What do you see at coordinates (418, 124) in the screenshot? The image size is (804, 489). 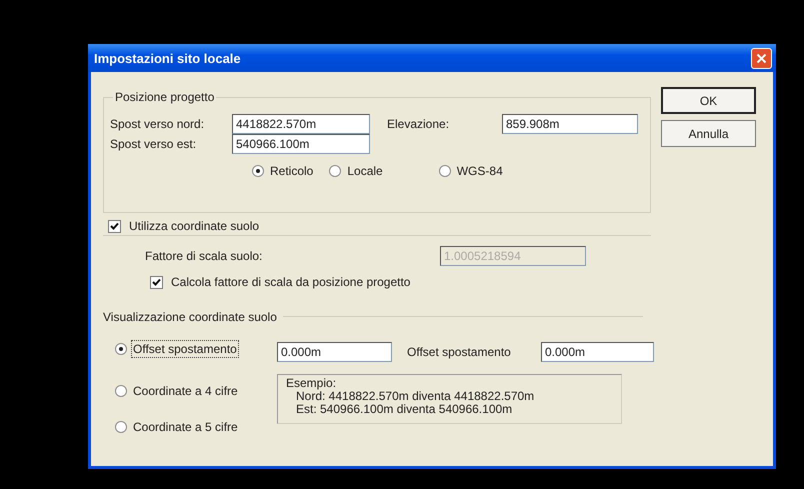 I see `field-label: Elevazione:` at bounding box center [418, 124].